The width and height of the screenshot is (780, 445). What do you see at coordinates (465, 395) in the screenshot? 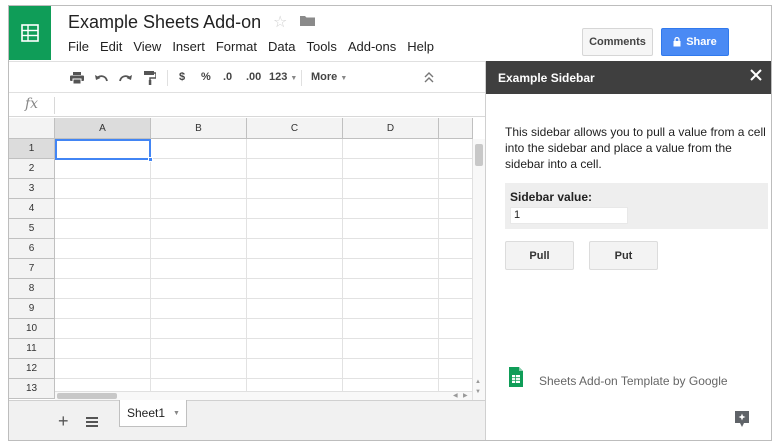
I see `scroll-right-arrow-icon: ▶` at bounding box center [465, 395].